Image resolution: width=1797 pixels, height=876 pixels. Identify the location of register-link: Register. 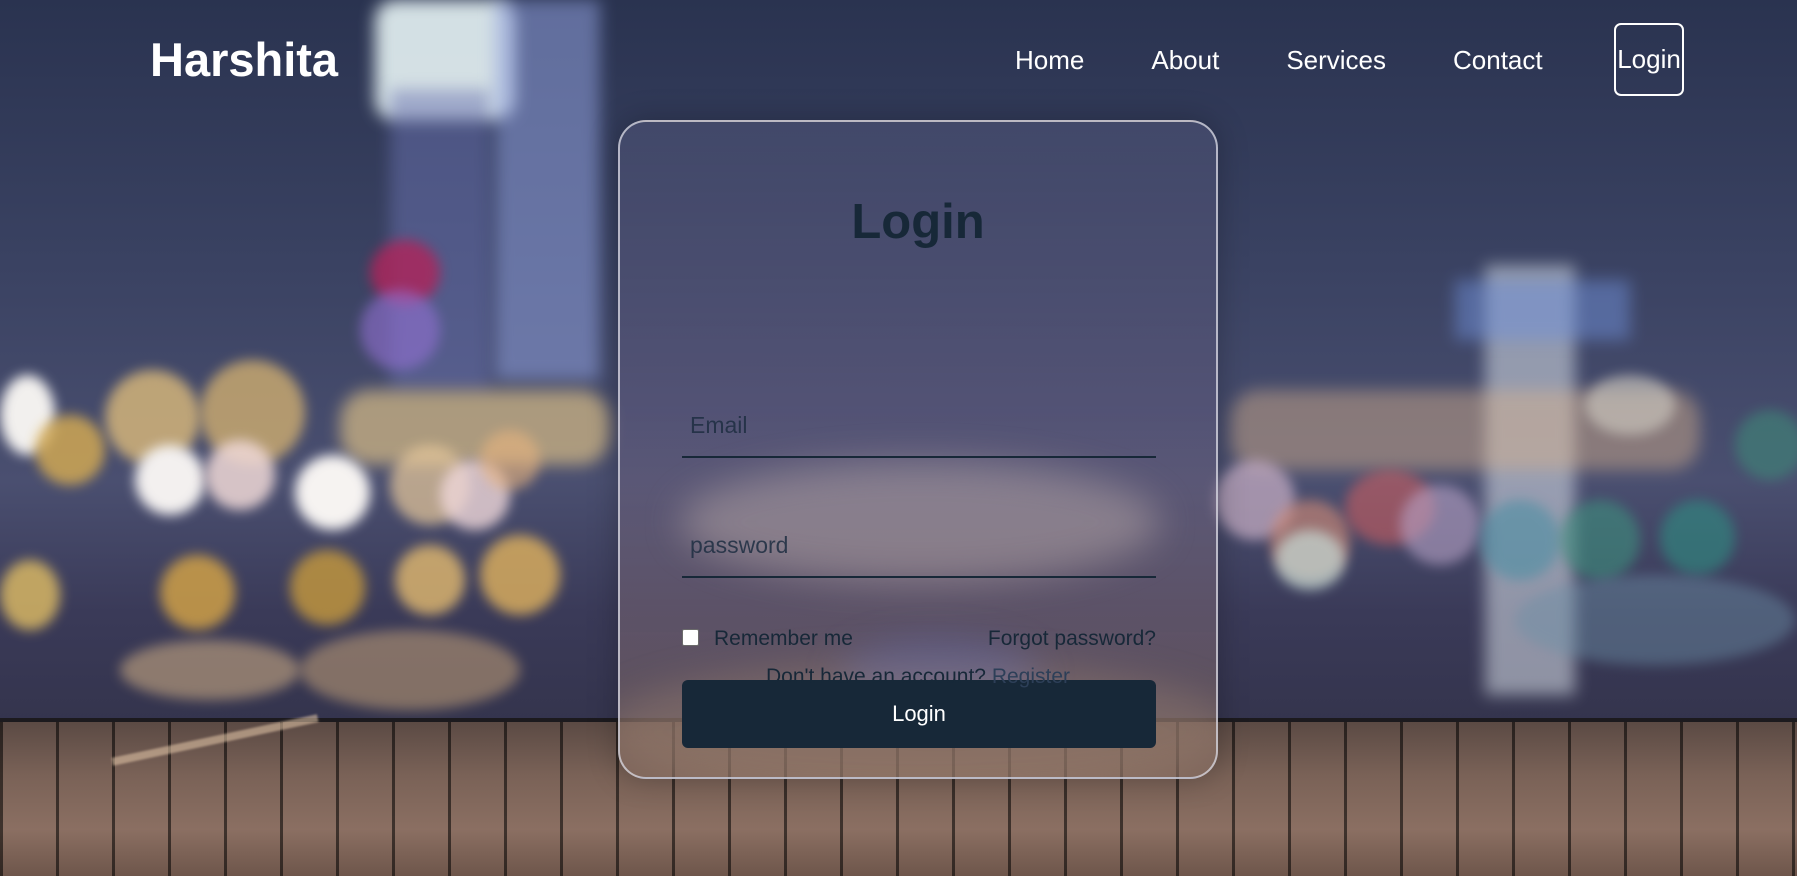
(1031, 676).